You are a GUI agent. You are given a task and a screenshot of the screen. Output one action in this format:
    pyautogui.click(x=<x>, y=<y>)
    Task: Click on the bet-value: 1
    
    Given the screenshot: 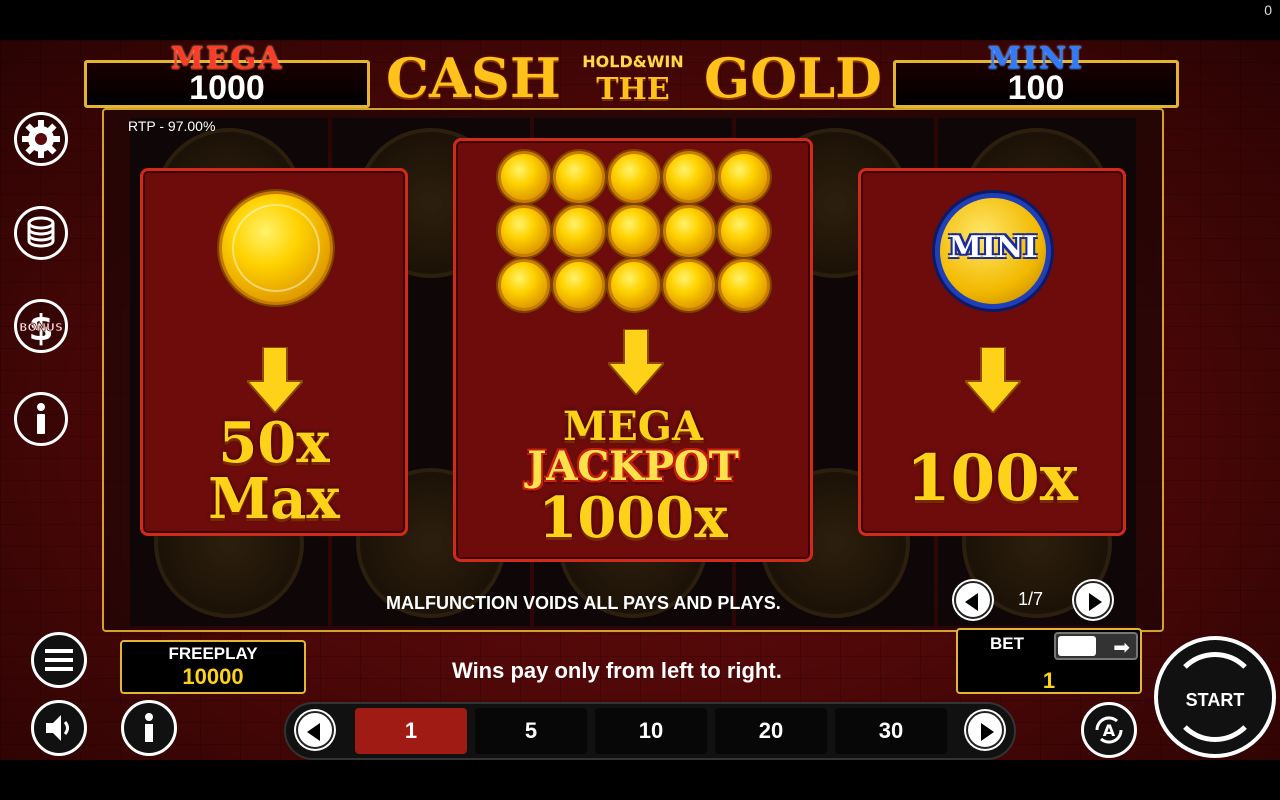 What is the action you would take?
    pyautogui.click(x=1049, y=680)
    